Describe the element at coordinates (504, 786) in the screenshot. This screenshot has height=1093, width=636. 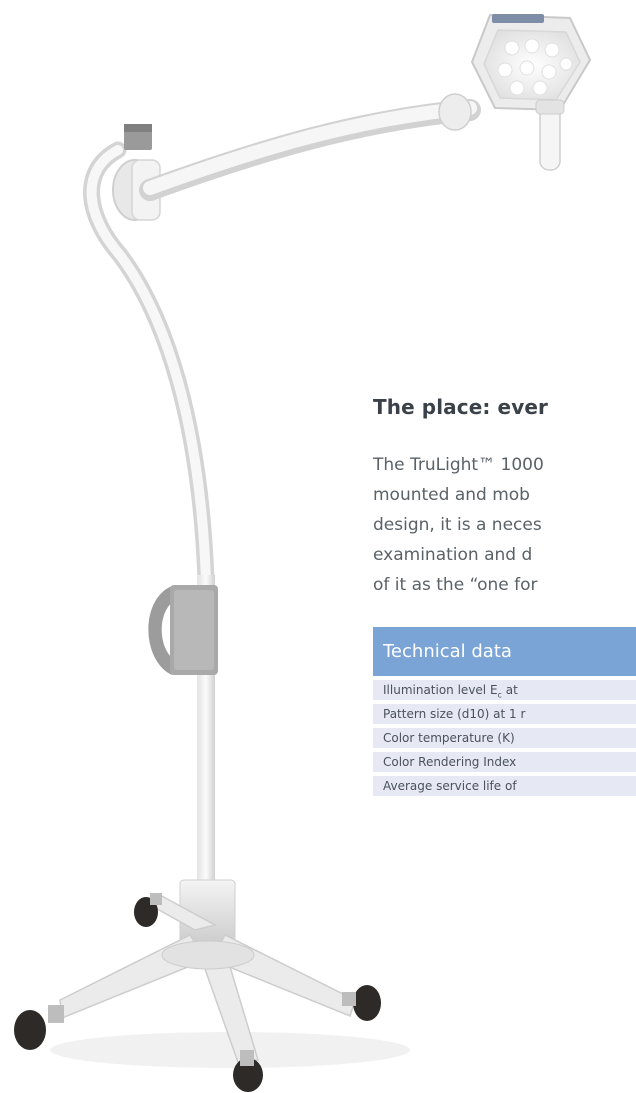
I see `table-row: Average service life of` at that location.